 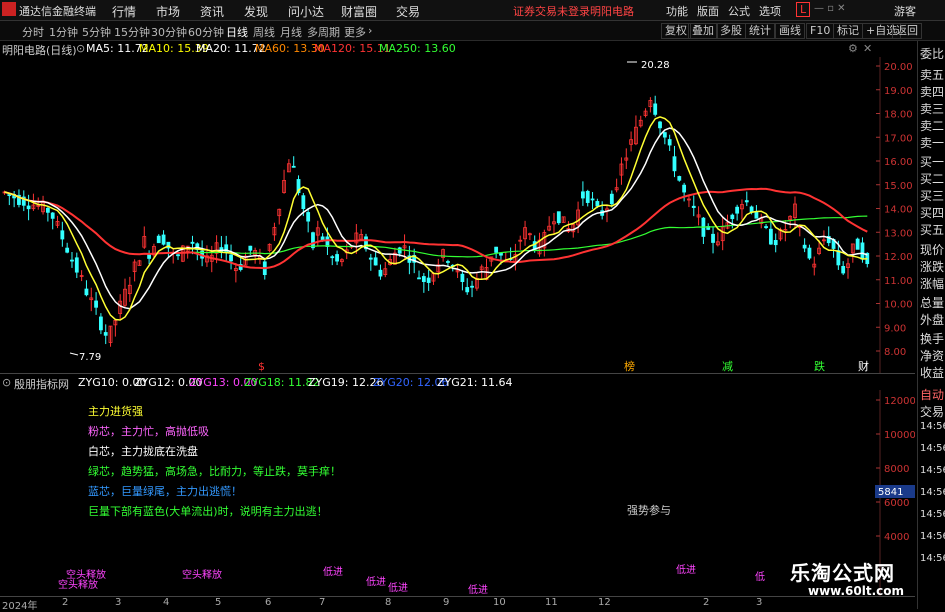 What do you see at coordinates (863, 366) in the screenshot?
I see `chart-marker: 财` at bounding box center [863, 366].